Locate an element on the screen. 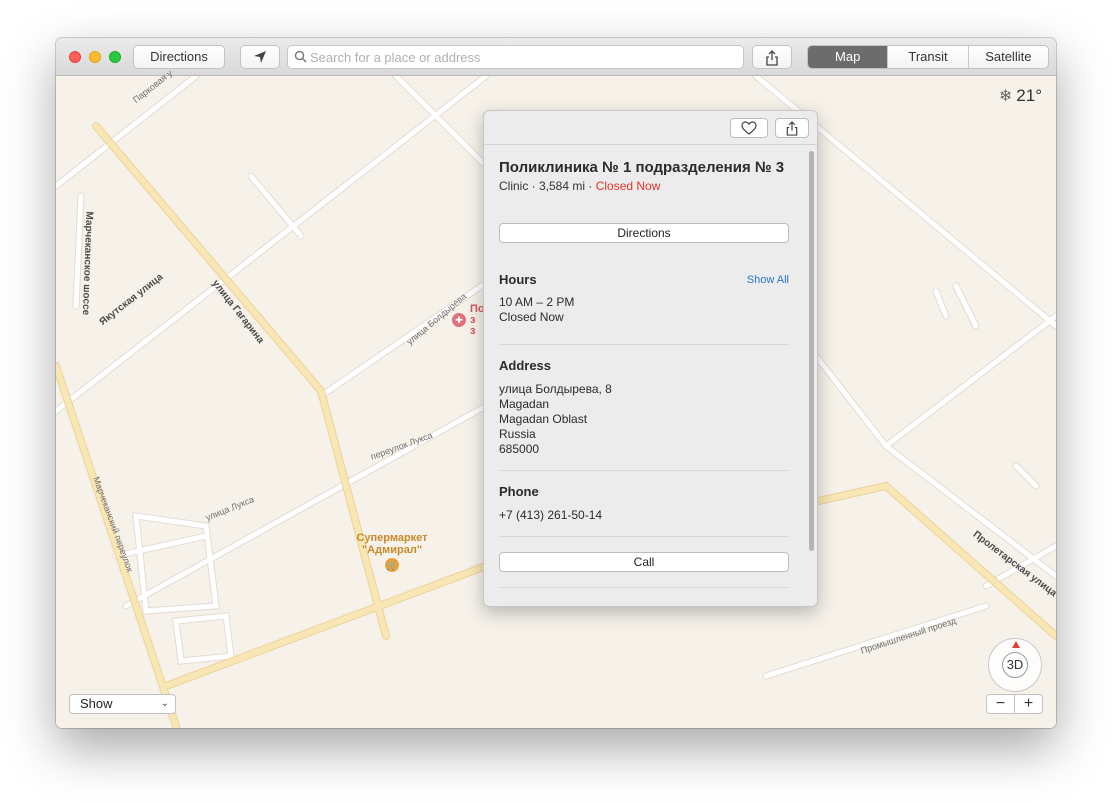 The height and width of the screenshot is (803, 1112). address-line-4: Russia is located at coordinates (517, 434).